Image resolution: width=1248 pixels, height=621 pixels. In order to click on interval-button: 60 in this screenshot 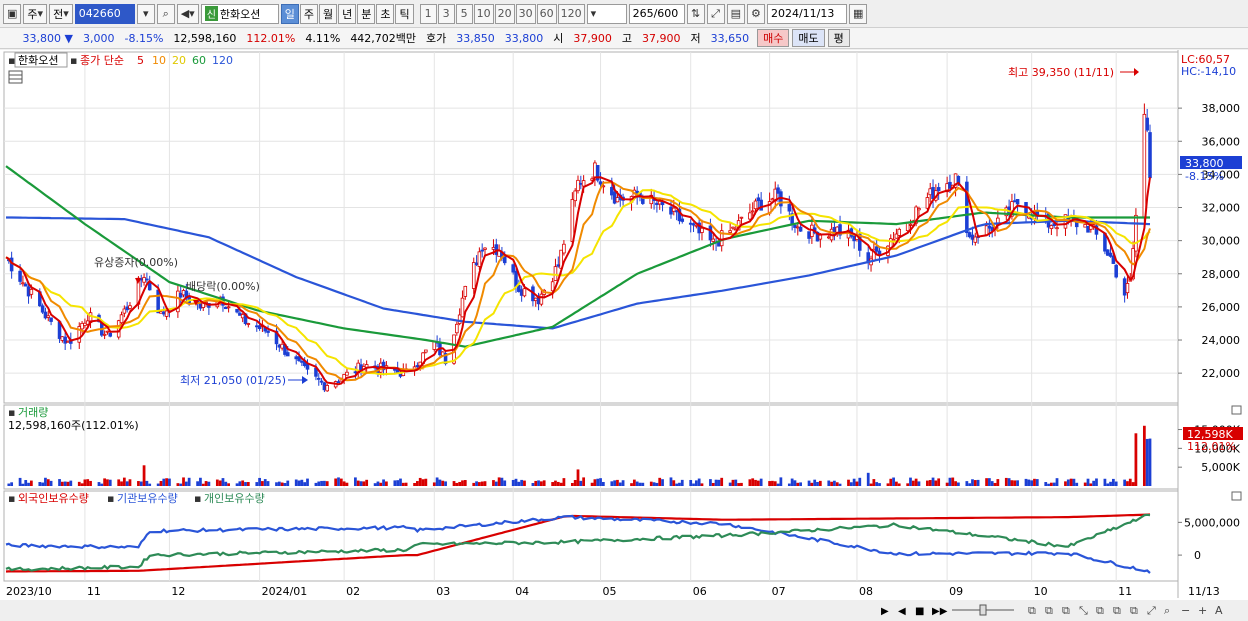, I will do `click(546, 13)`.